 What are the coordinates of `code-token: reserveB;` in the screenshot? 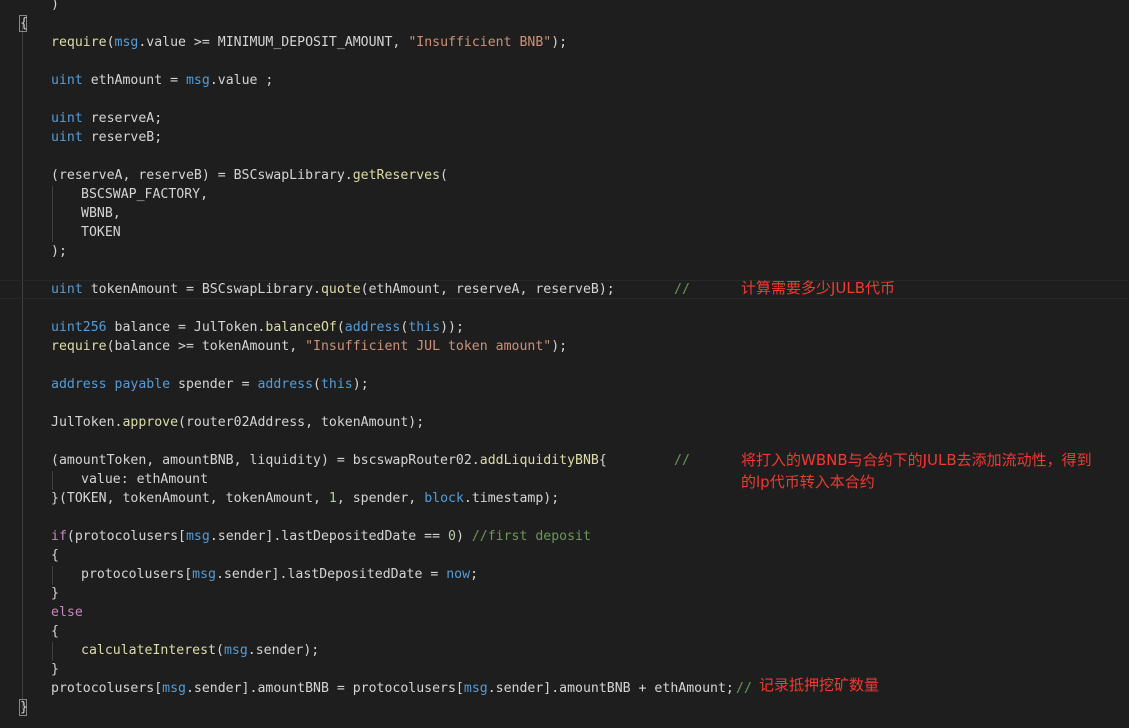 It's located at (122, 137).